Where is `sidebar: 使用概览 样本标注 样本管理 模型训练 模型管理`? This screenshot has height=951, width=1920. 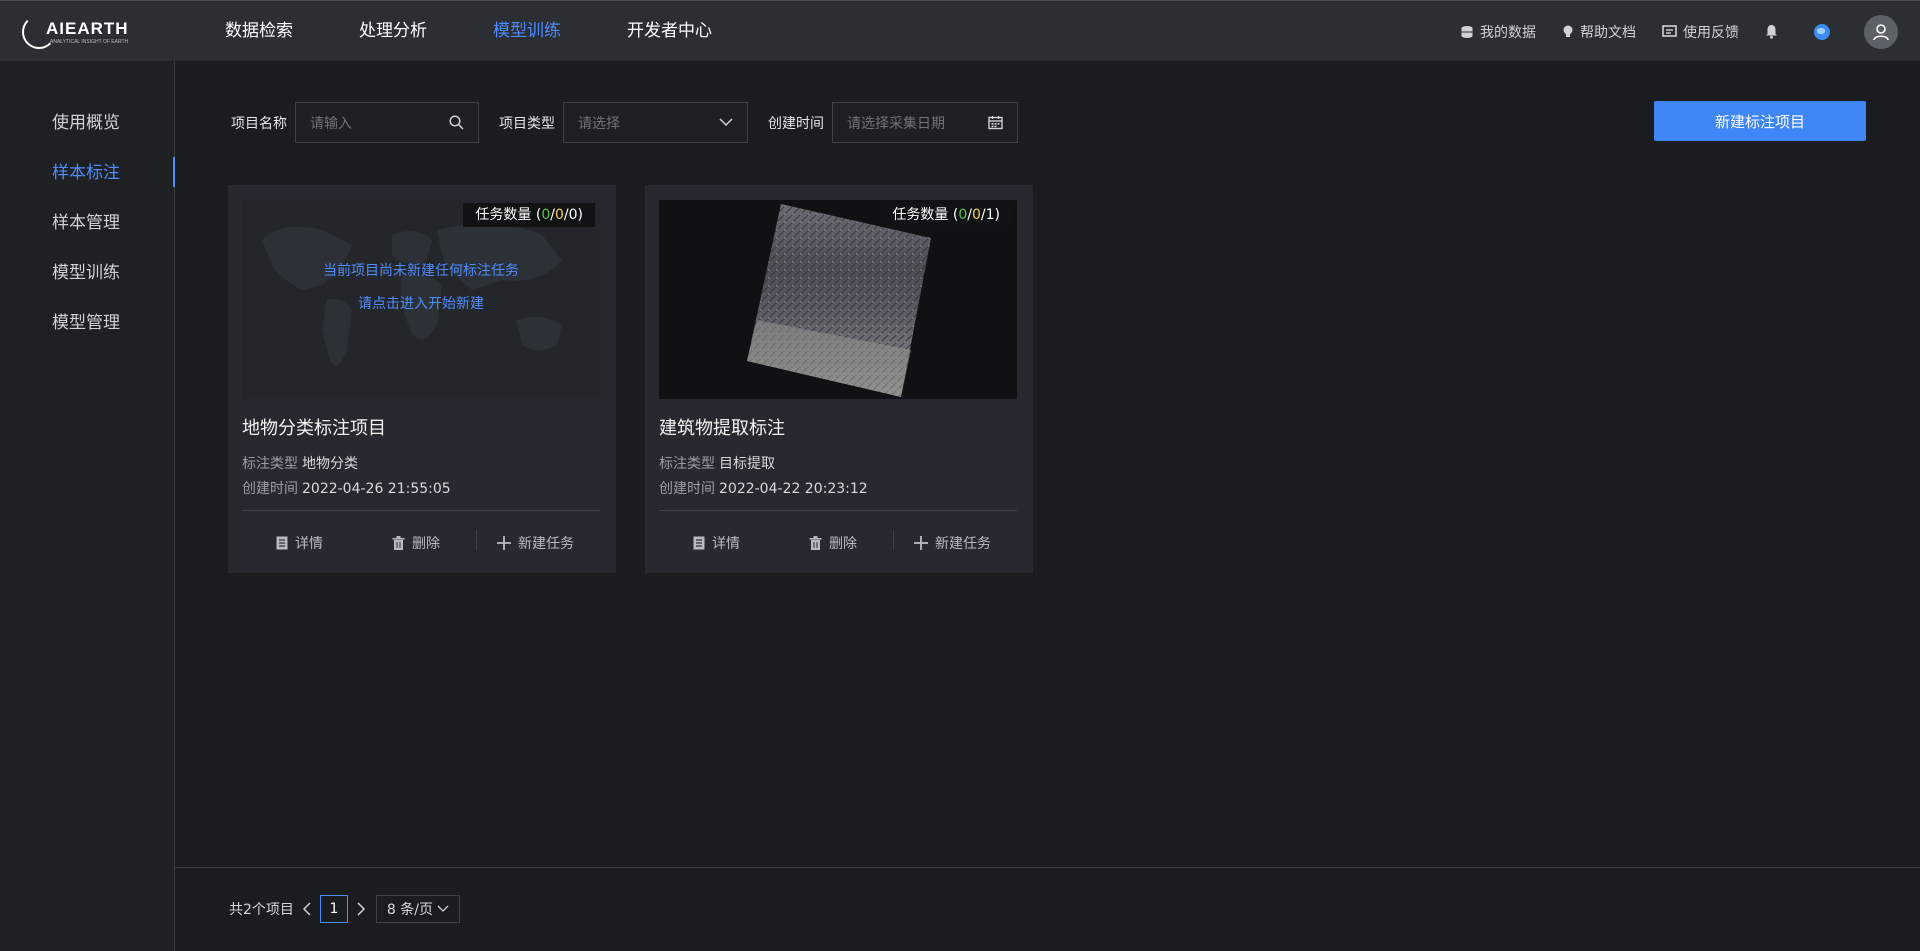 sidebar: 使用概览 样本标注 样本管理 模型训练 模型管理 is located at coordinates (87, 506).